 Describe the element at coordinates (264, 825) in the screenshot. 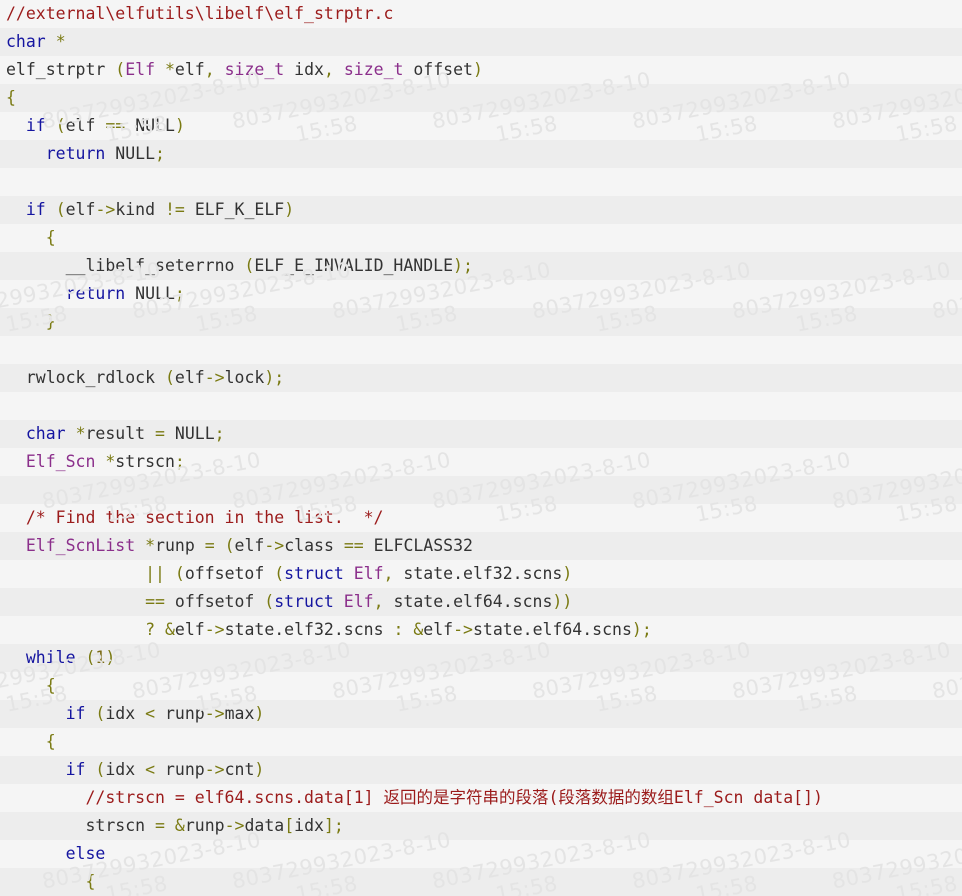

I see `code-token: data` at that location.